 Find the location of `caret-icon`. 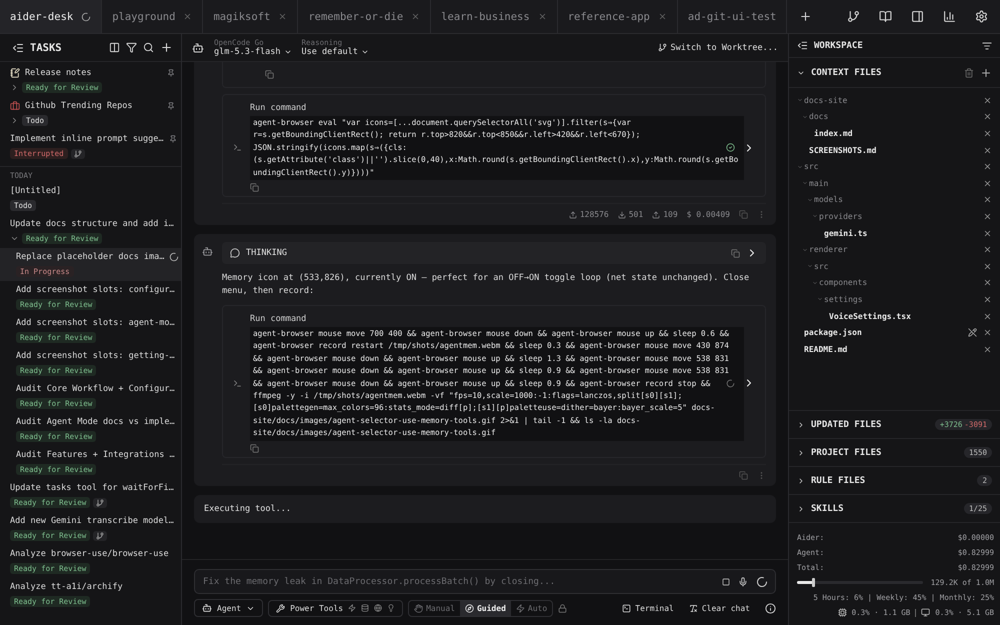

caret-icon is located at coordinates (364, 52).